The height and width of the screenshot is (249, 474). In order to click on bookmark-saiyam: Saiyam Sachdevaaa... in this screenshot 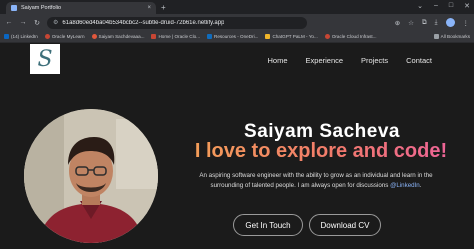, I will do `click(117, 36)`.